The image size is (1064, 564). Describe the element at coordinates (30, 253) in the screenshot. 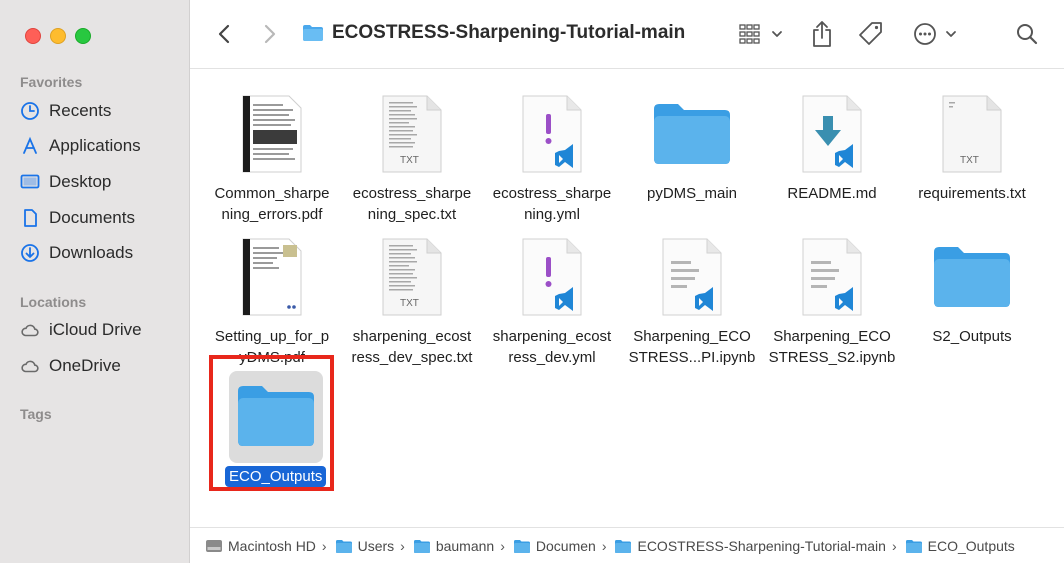

I see `download-icon` at that location.